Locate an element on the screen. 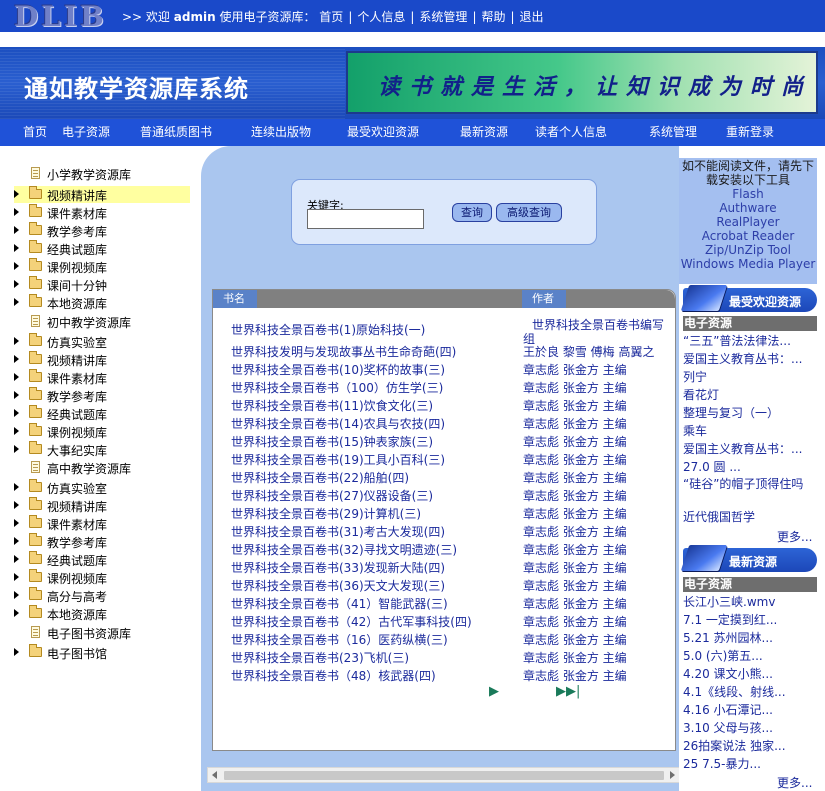 The image size is (825, 791). newest-item: 长江小三峡.wmv is located at coordinates (752, 602).